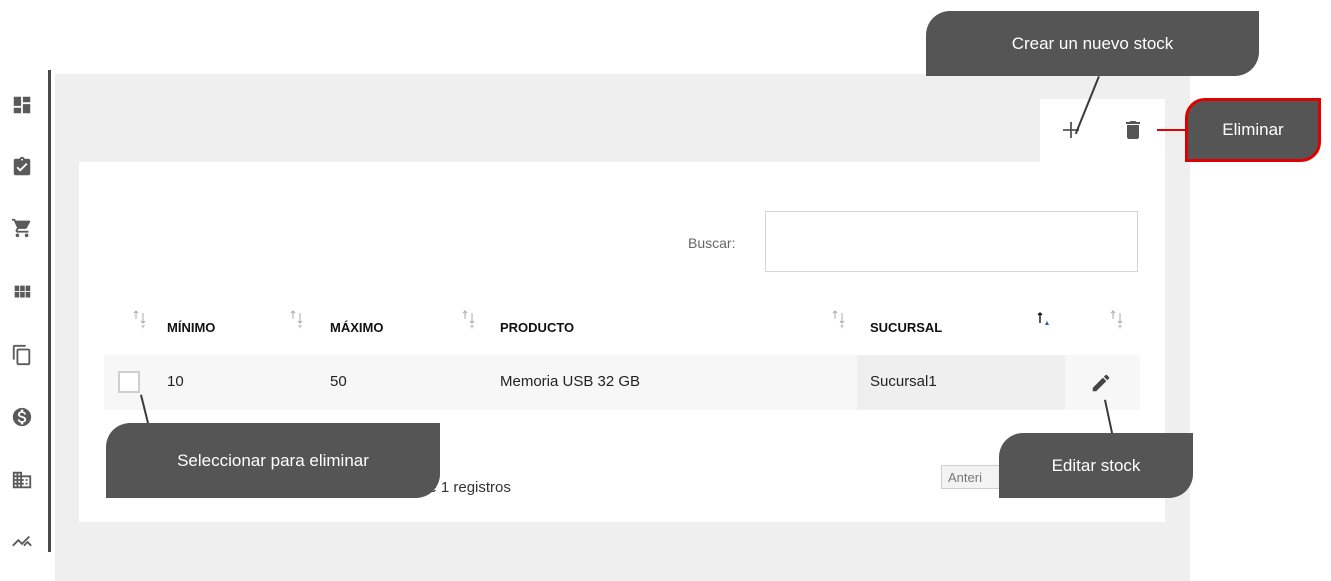 The height and width of the screenshot is (581, 1331). Describe the element at coordinates (129, 382) in the screenshot. I see `row-select-checkbox` at that location.